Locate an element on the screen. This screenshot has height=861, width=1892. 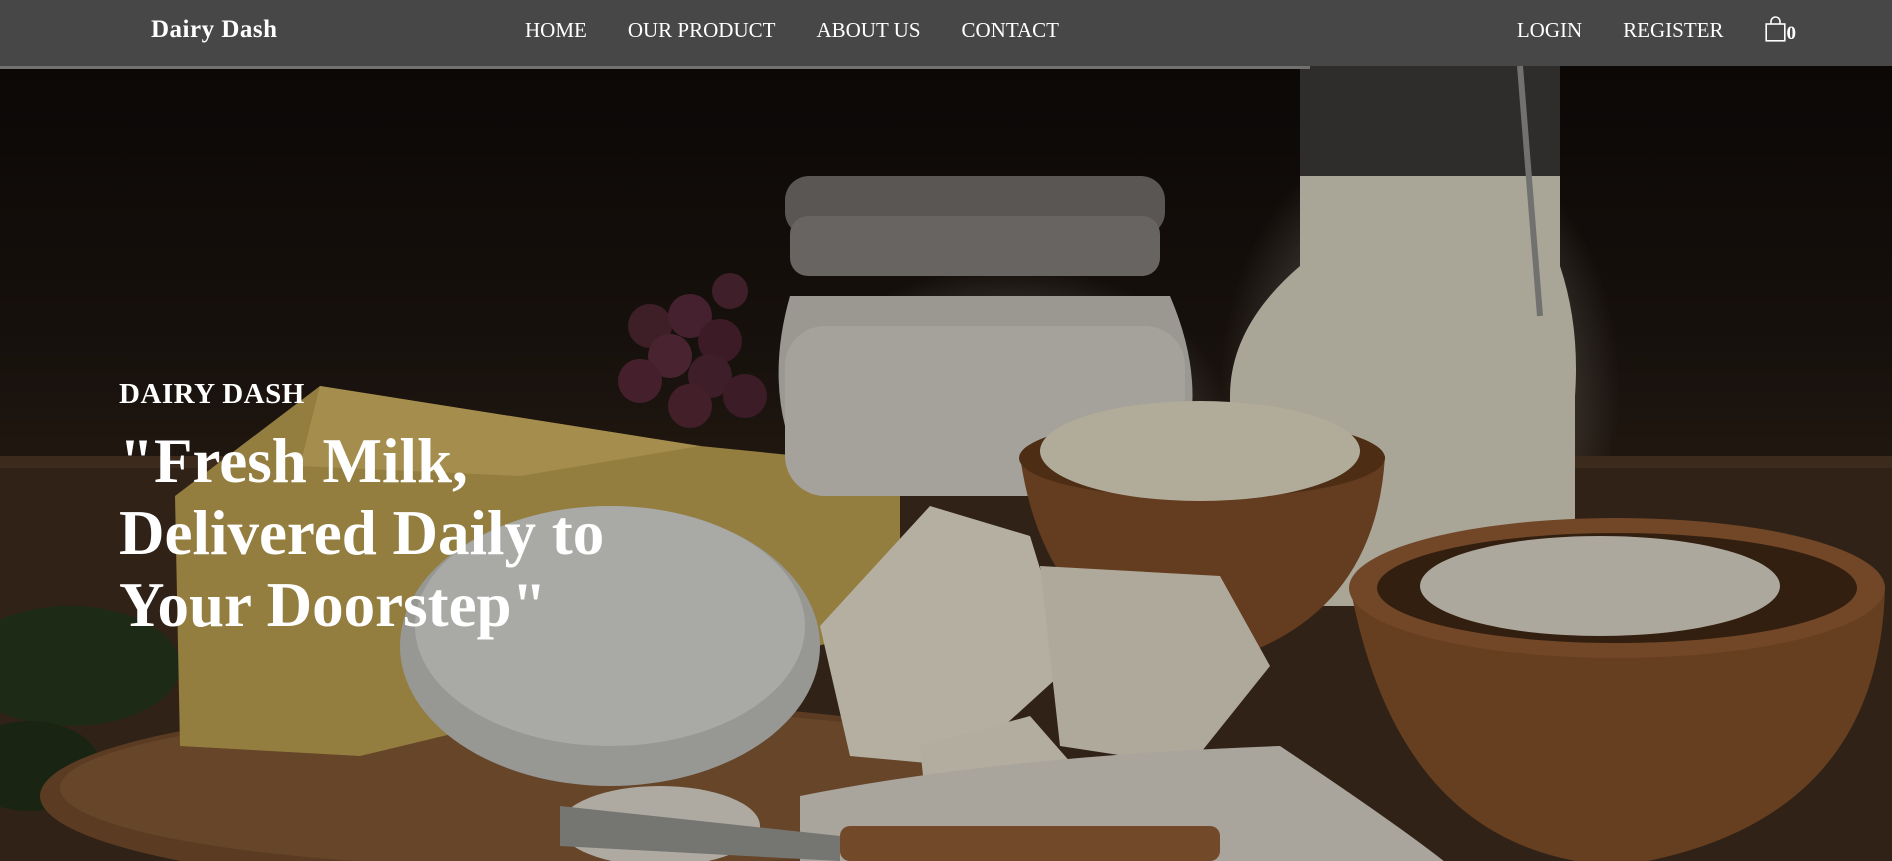
login-link: LOGIN is located at coordinates (1549, 30).